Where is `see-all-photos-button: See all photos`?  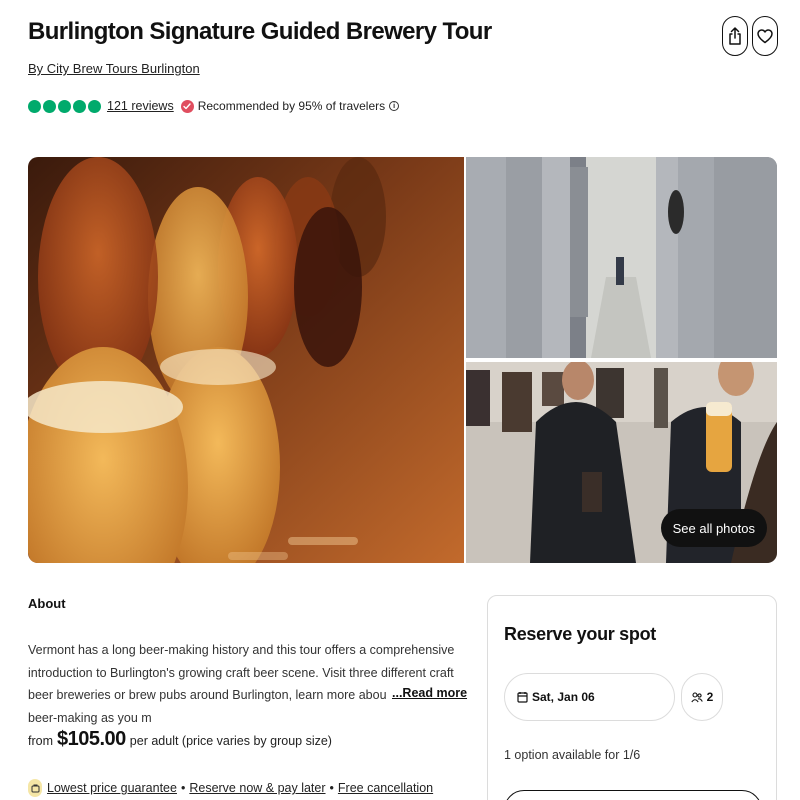
see-all-photos-button: See all photos is located at coordinates (713, 528).